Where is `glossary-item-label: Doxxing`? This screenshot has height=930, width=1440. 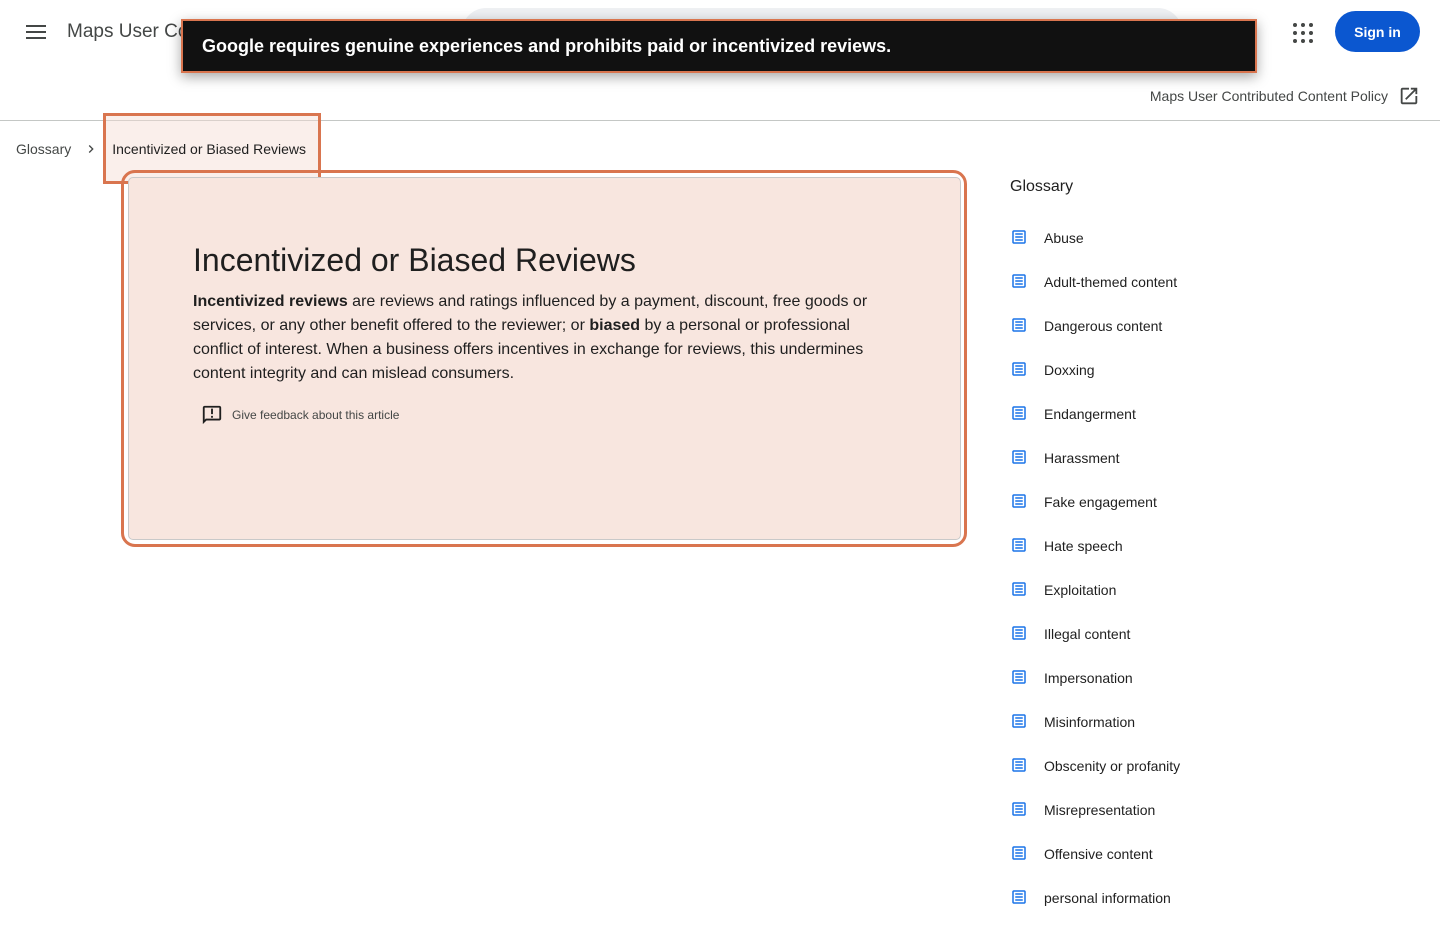
glossary-item-label: Doxxing is located at coordinates (1069, 370).